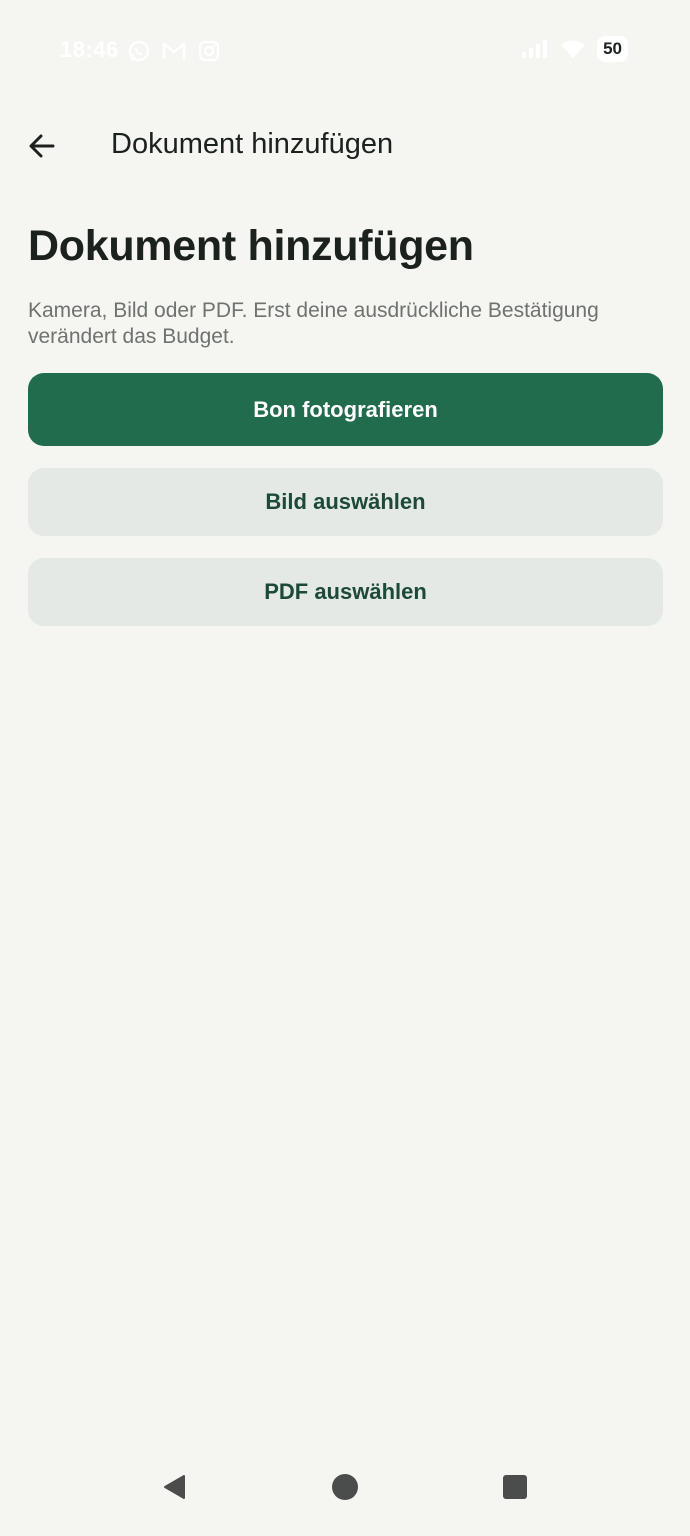  Describe the element at coordinates (251, 246) in the screenshot. I see `page-heading: Dokument hinzufügen` at that location.